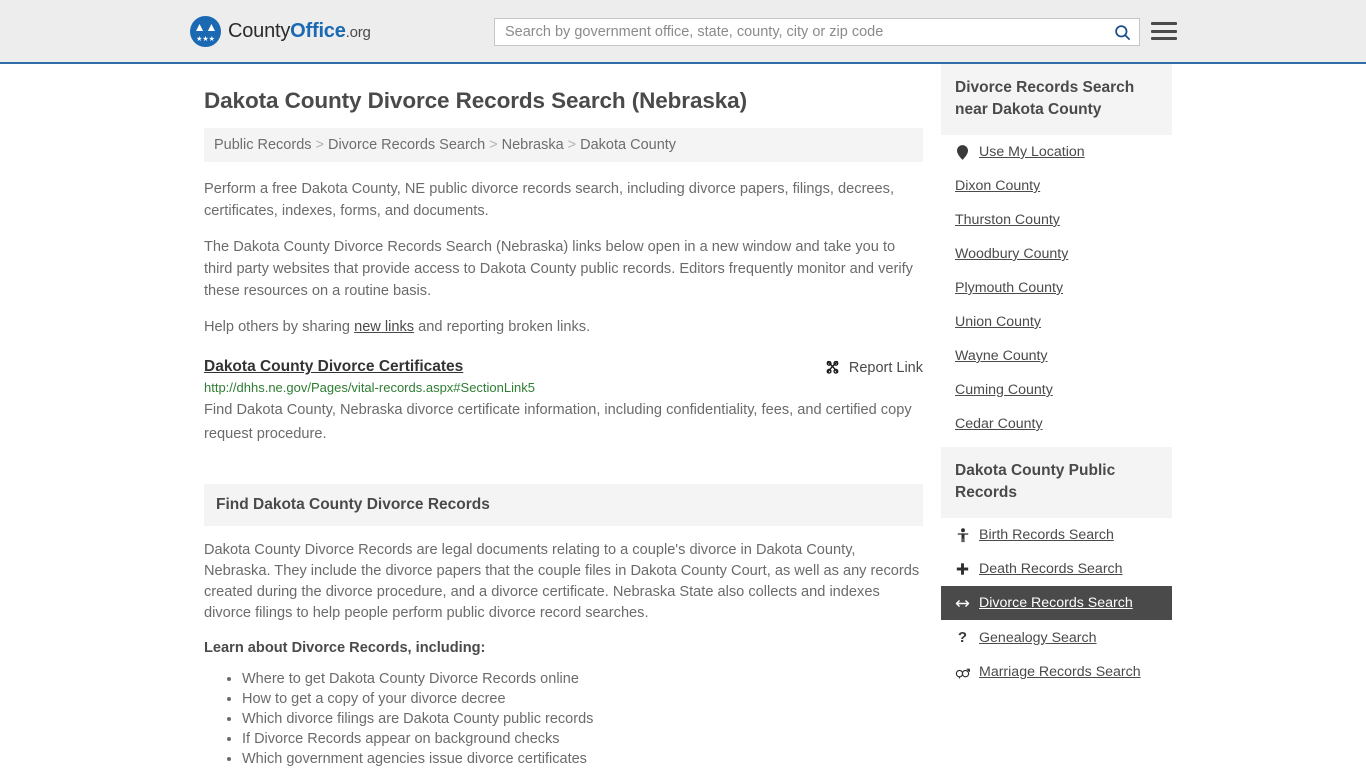 The height and width of the screenshot is (768, 1366). I want to click on sidebar-item-label: Death Records Search, so click(1051, 569).